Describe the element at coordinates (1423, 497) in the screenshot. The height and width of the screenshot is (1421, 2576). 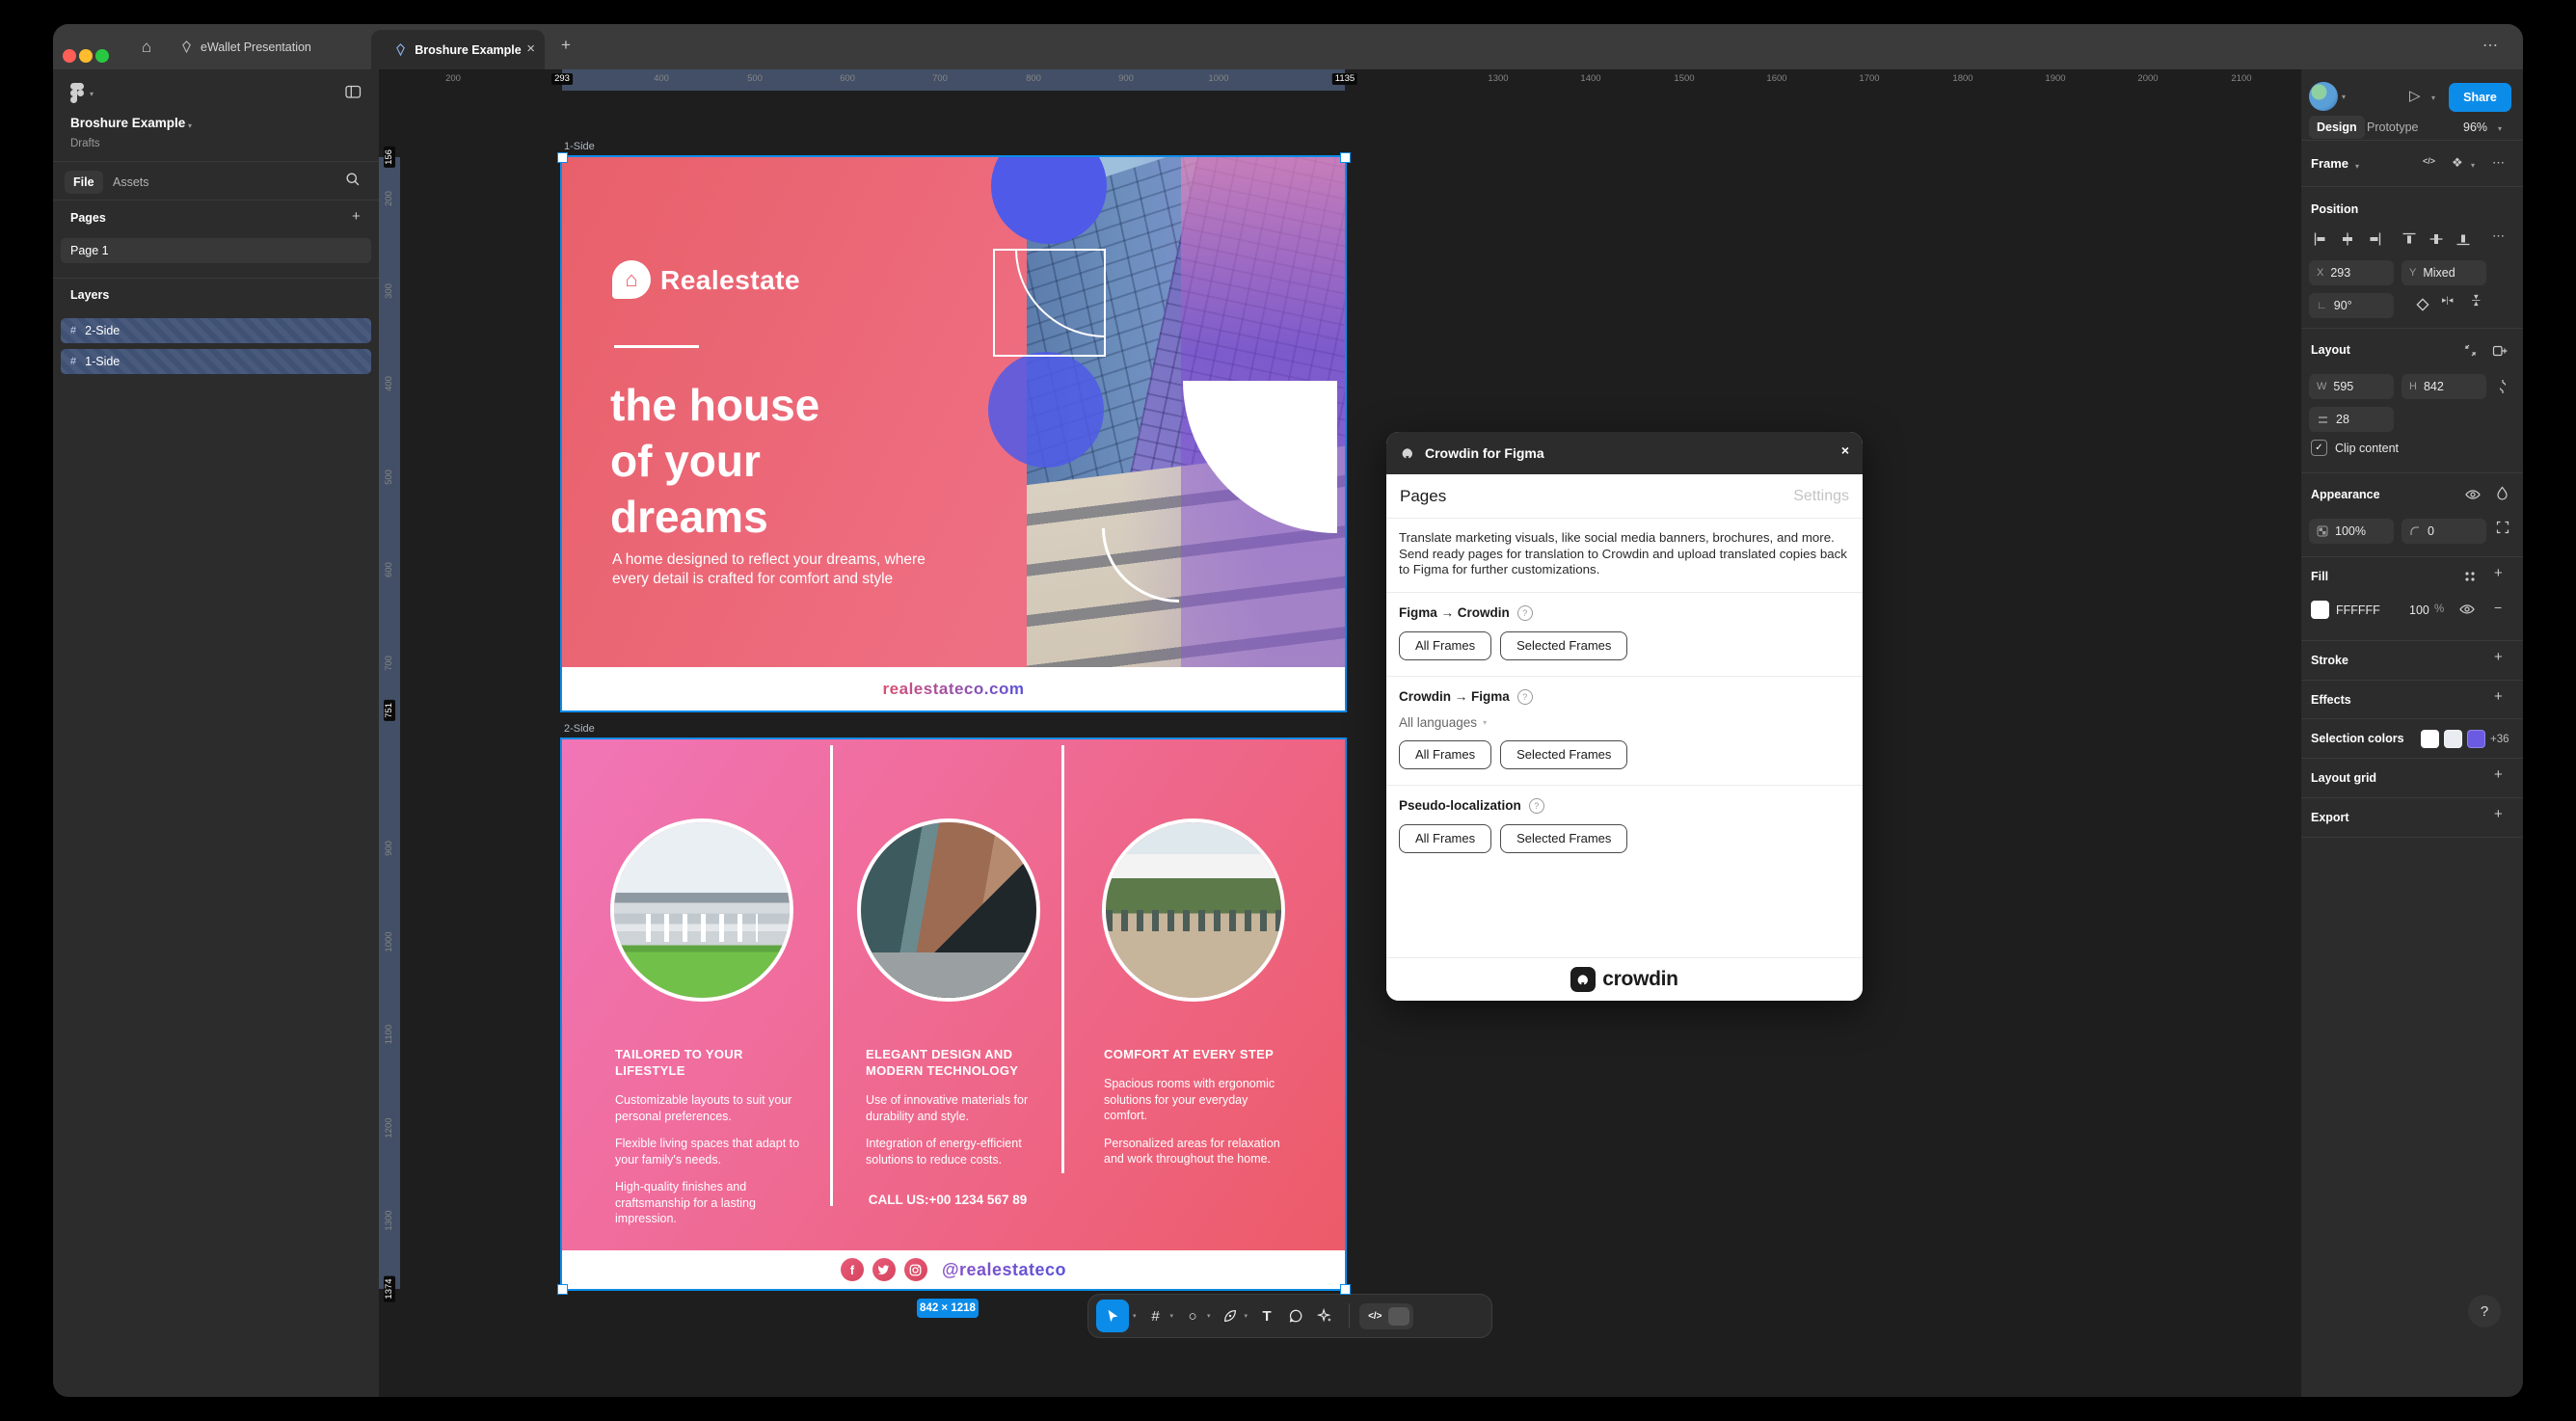
I see `tab-pages: Pages` at that location.